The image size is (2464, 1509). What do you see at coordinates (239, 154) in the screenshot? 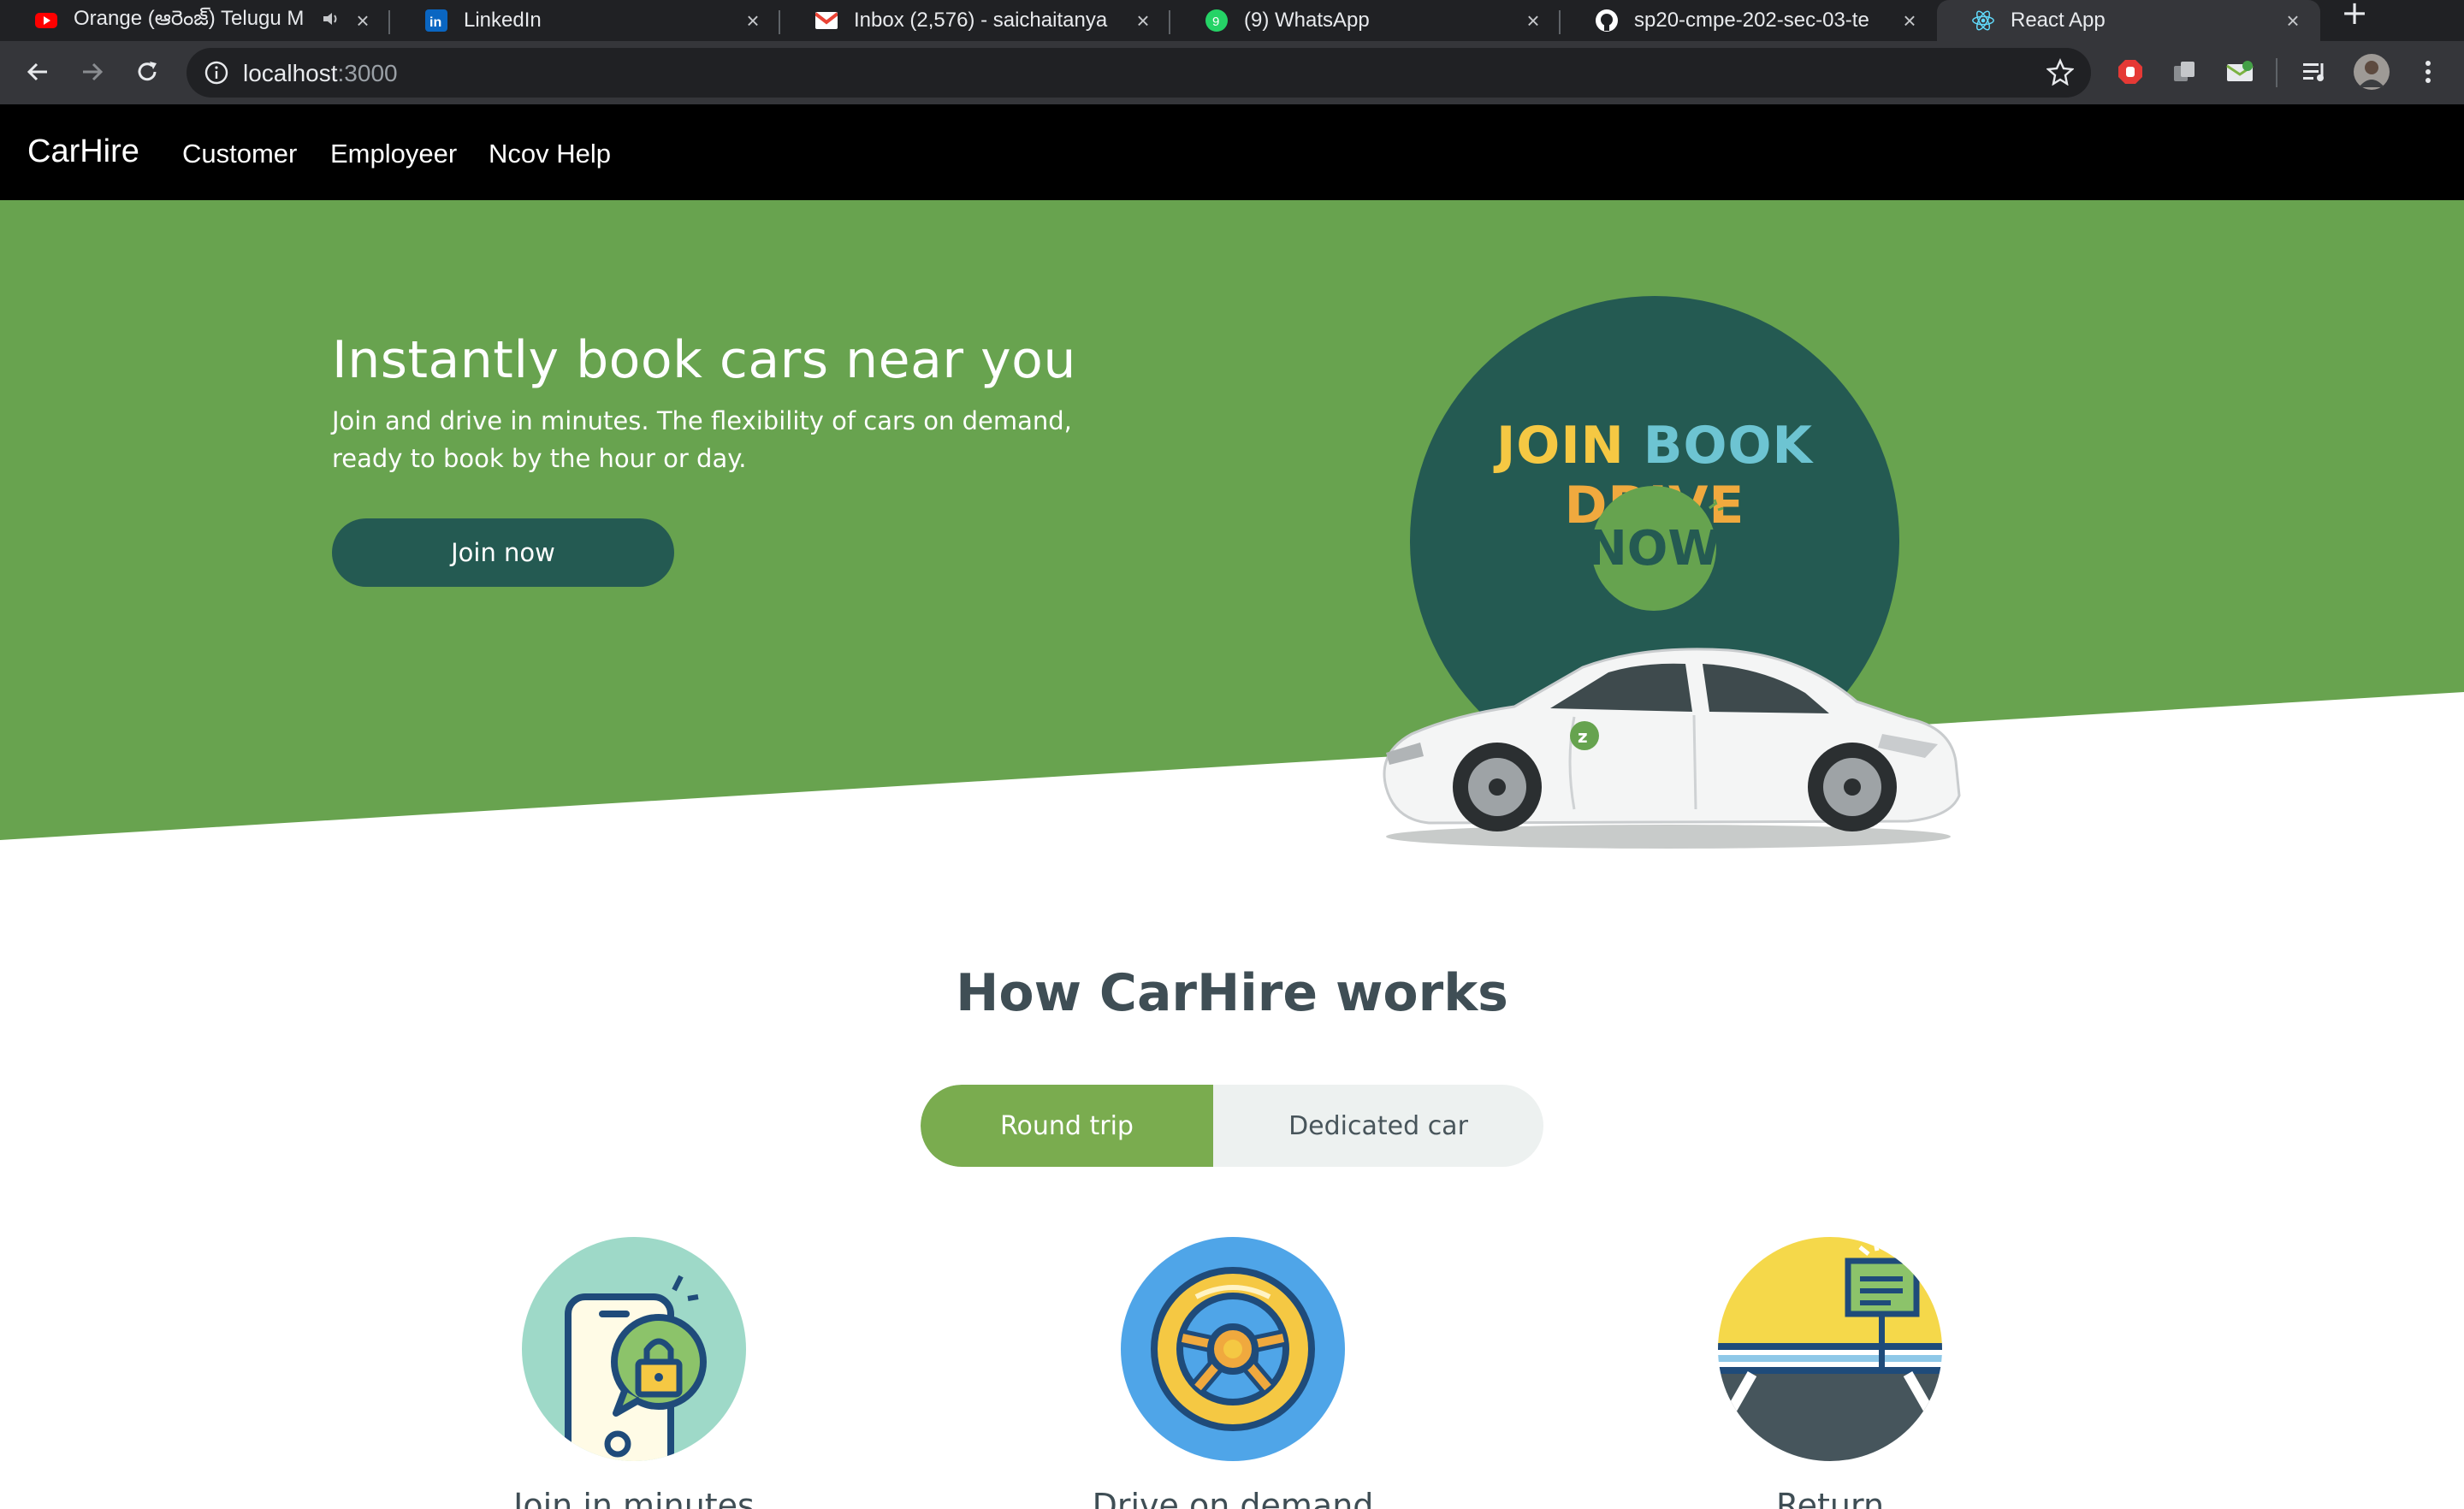
I see `nav-link-customer: Customer` at bounding box center [239, 154].